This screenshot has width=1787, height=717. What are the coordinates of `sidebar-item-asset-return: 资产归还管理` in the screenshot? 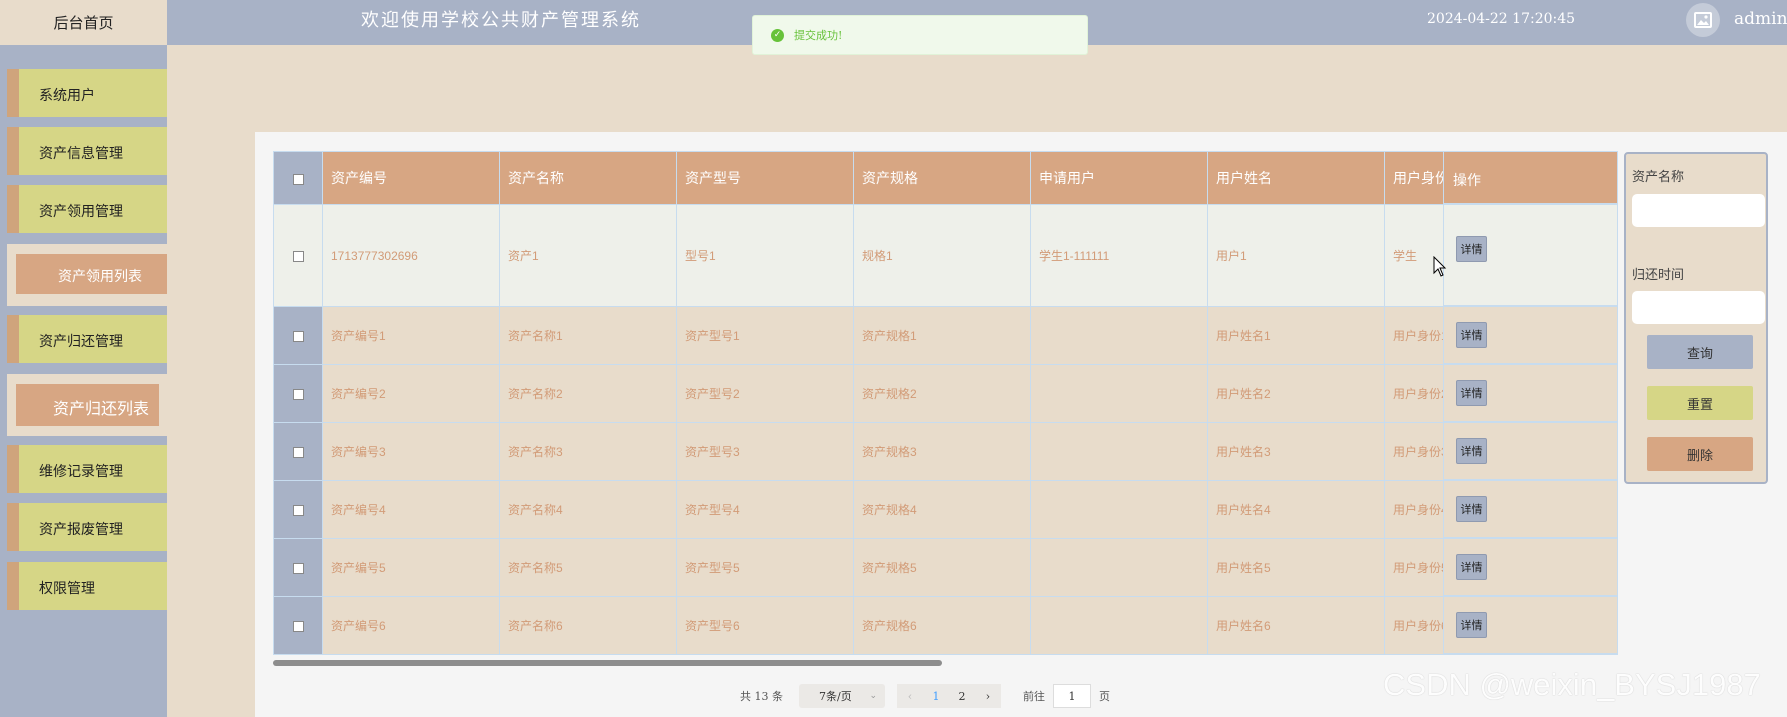 It's located at (87, 339).